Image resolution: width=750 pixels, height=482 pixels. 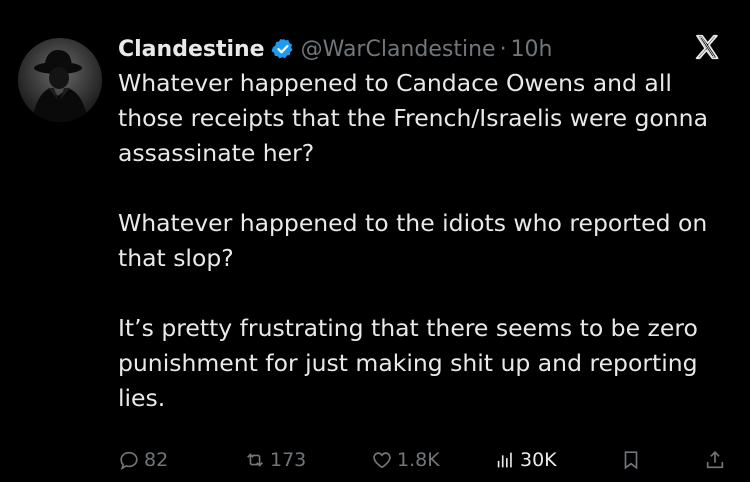 I want to click on bookmark-icon, so click(x=631, y=460).